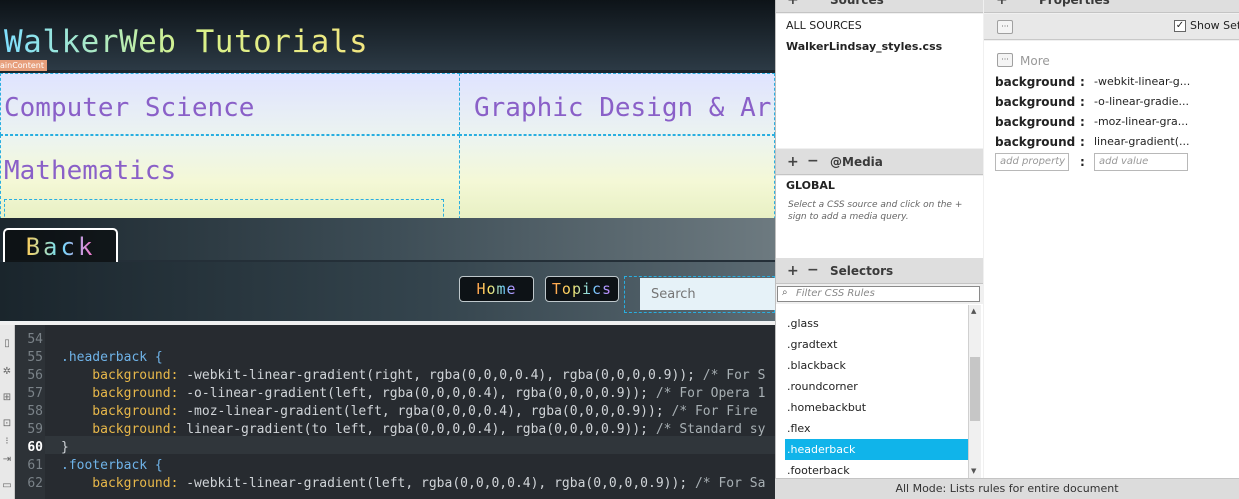 The height and width of the screenshot is (499, 1239). Describe the element at coordinates (876, 344) in the screenshot. I see `selector-item: .gradtext` at that location.